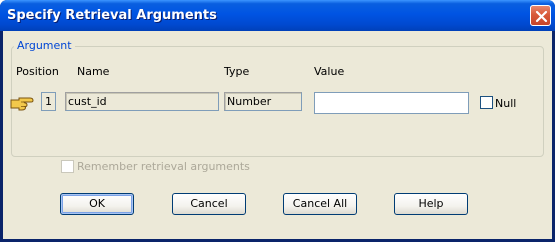 This screenshot has height=242, width=555. What do you see at coordinates (431, 204) in the screenshot?
I see `help-button: Help` at bounding box center [431, 204].